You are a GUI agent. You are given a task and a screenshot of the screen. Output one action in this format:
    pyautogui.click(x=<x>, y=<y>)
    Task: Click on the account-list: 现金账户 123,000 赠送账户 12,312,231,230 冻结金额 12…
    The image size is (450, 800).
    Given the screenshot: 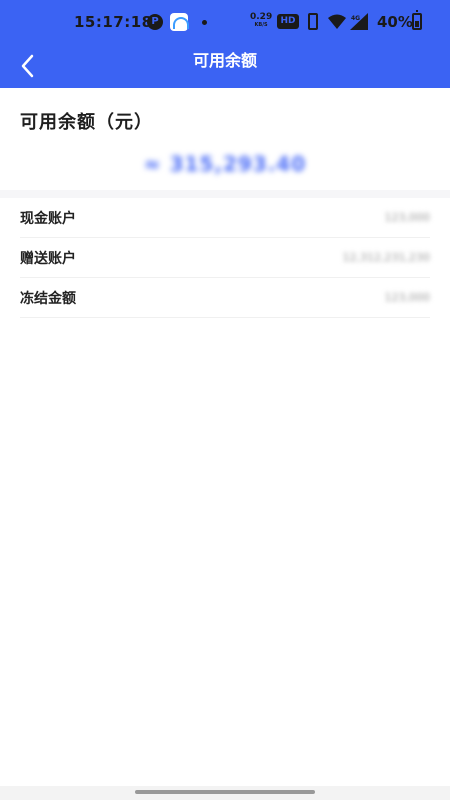 What is the action you would take?
    pyautogui.click(x=225, y=258)
    